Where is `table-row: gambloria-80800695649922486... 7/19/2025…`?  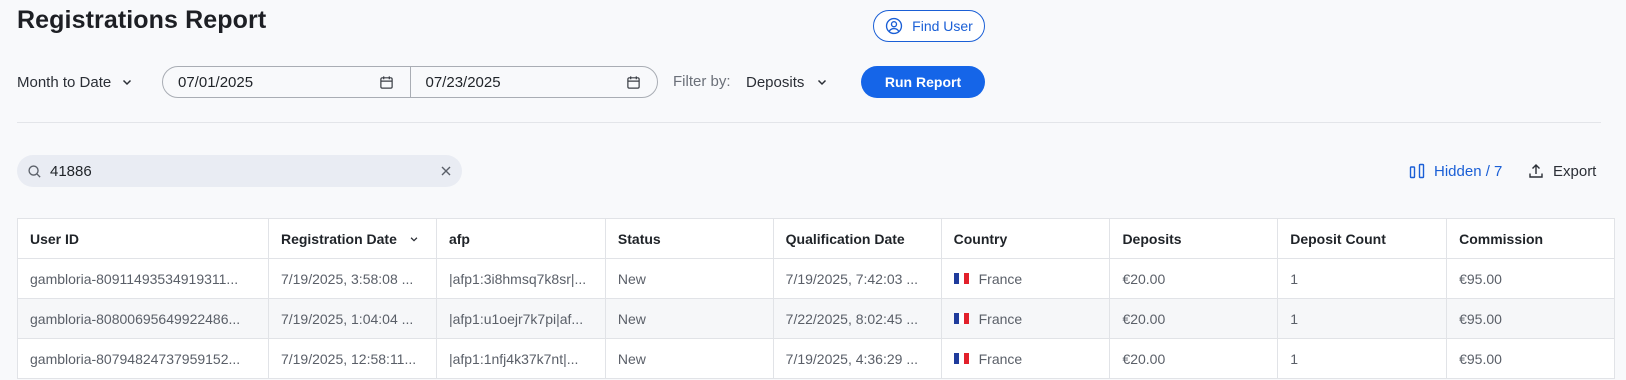 table-row: gambloria-80800695649922486... 7/19/2025… is located at coordinates (816, 318).